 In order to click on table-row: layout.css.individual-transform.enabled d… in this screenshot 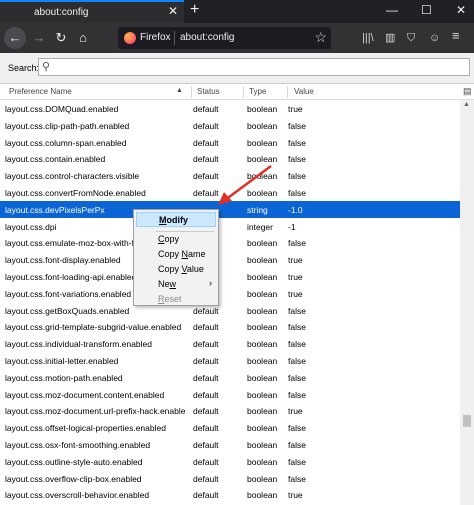, I will do `click(230, 343)`.